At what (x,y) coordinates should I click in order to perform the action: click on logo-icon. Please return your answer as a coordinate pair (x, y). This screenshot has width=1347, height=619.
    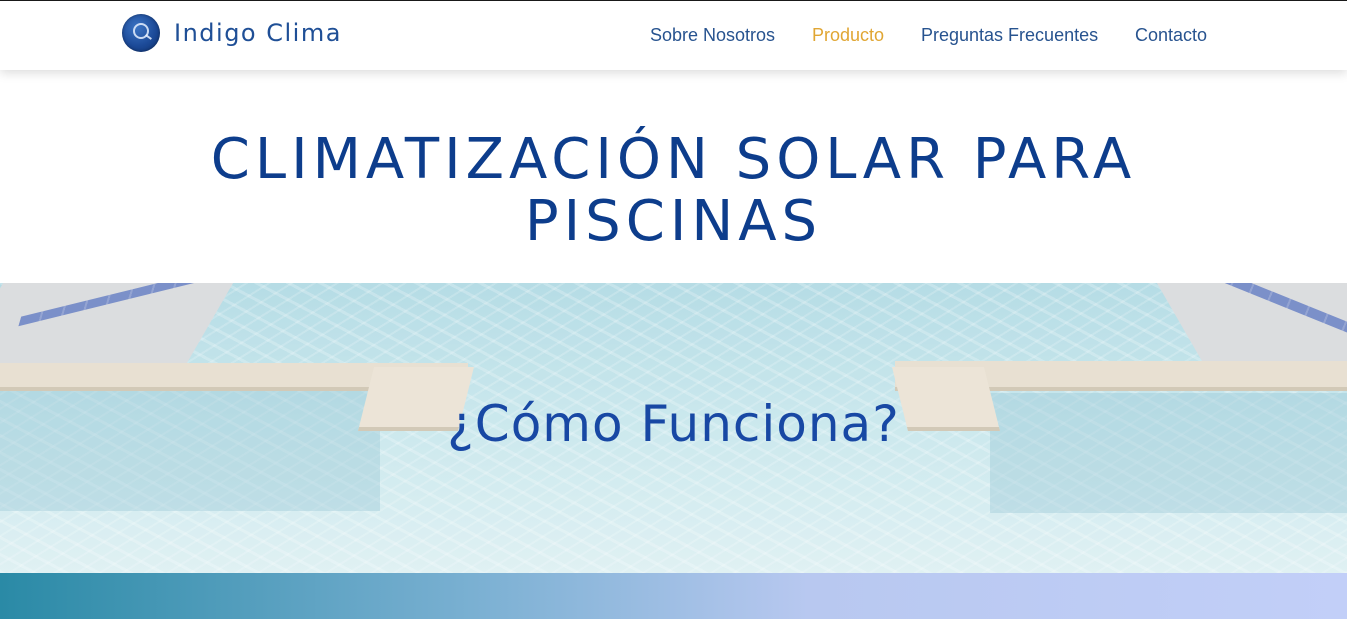
    Looking at the image, I should click on (141, 33).